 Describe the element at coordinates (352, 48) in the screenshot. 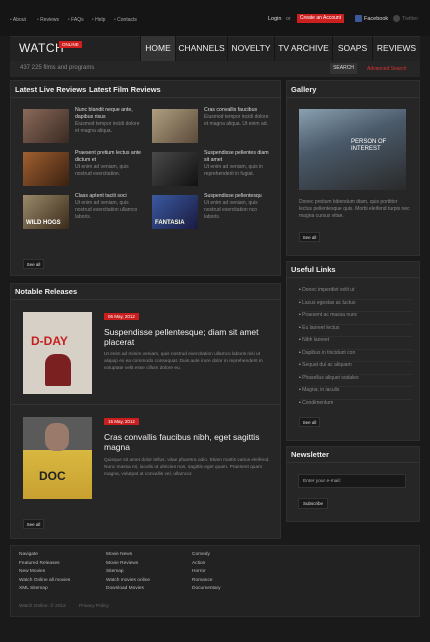

I see `nav-soaps: SOAPS` at that location.